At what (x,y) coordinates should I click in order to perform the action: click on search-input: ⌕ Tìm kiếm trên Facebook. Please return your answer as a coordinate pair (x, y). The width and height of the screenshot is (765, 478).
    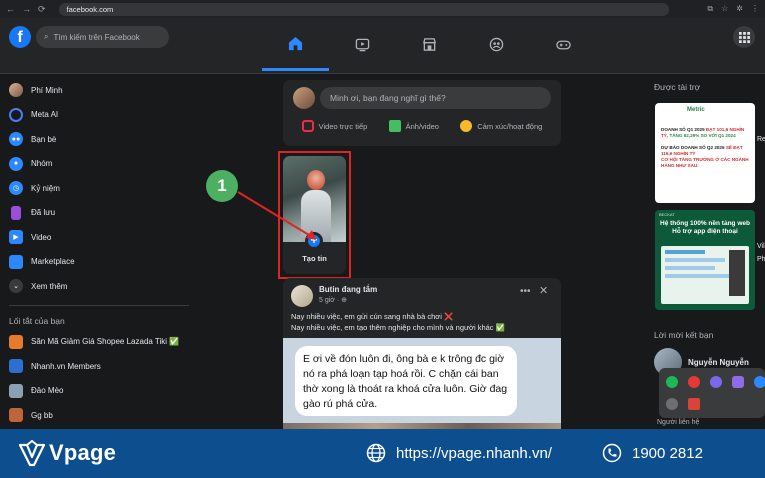
    Looking at the image, I should click on (102, 37).